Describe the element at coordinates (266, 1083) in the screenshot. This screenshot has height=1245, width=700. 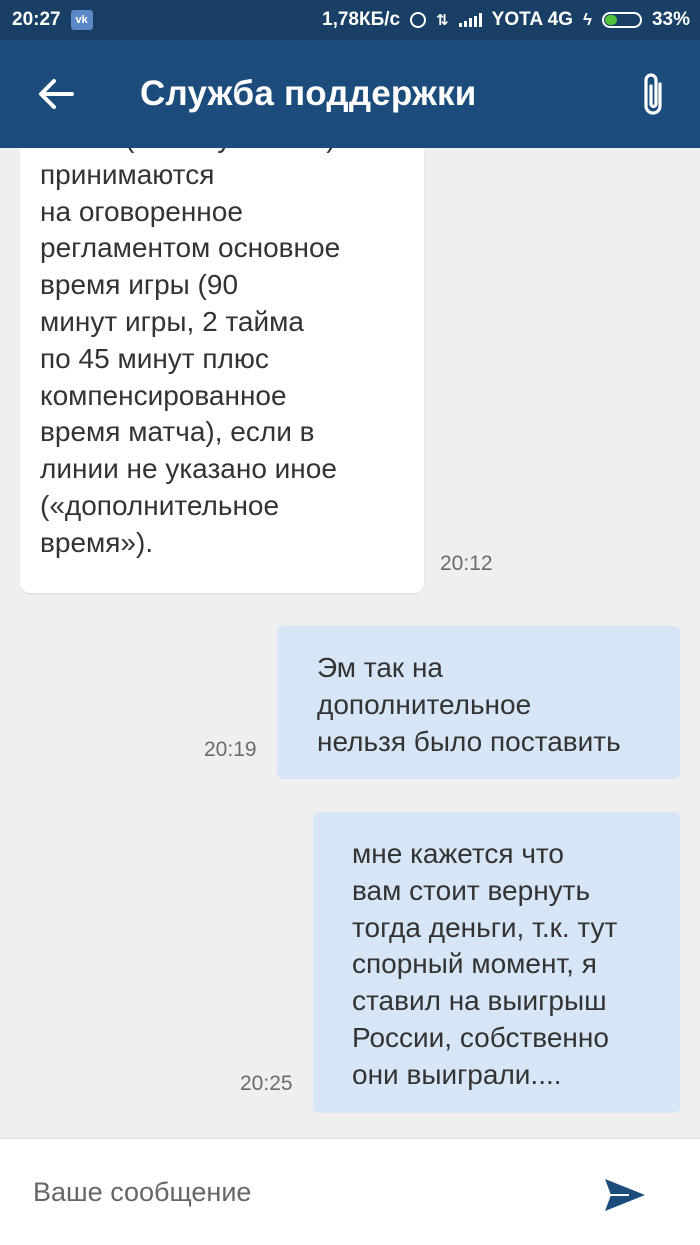
I see `message-time: 20:25` at that location.